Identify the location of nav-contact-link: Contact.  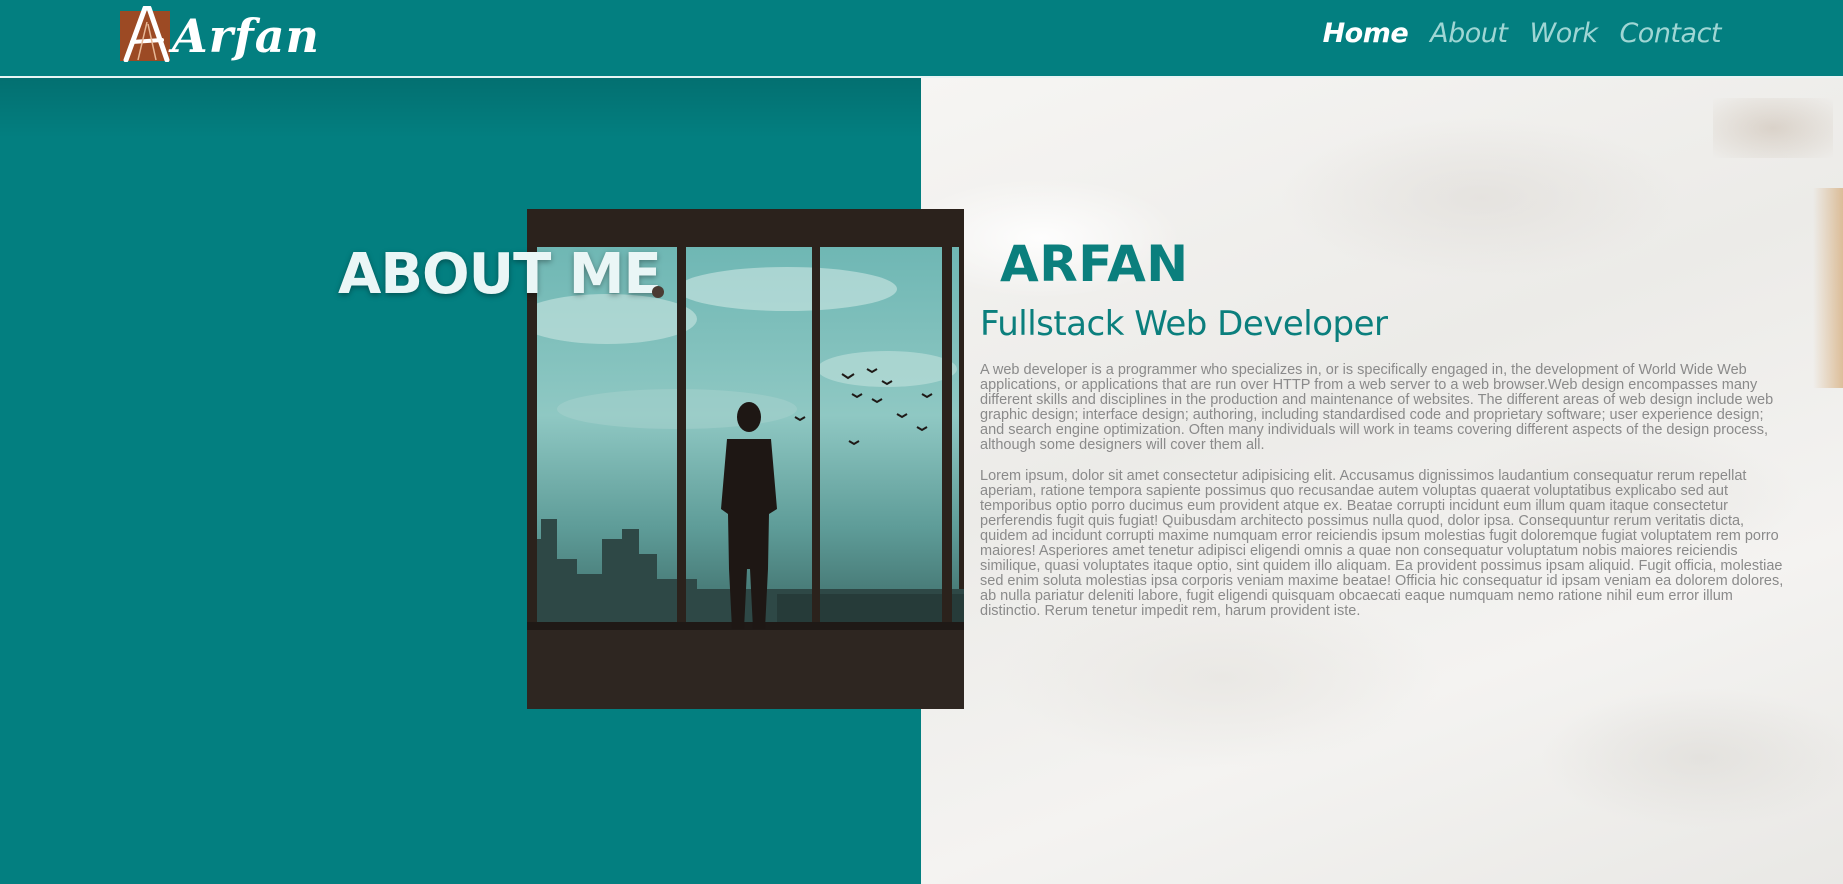
(1670, 34).